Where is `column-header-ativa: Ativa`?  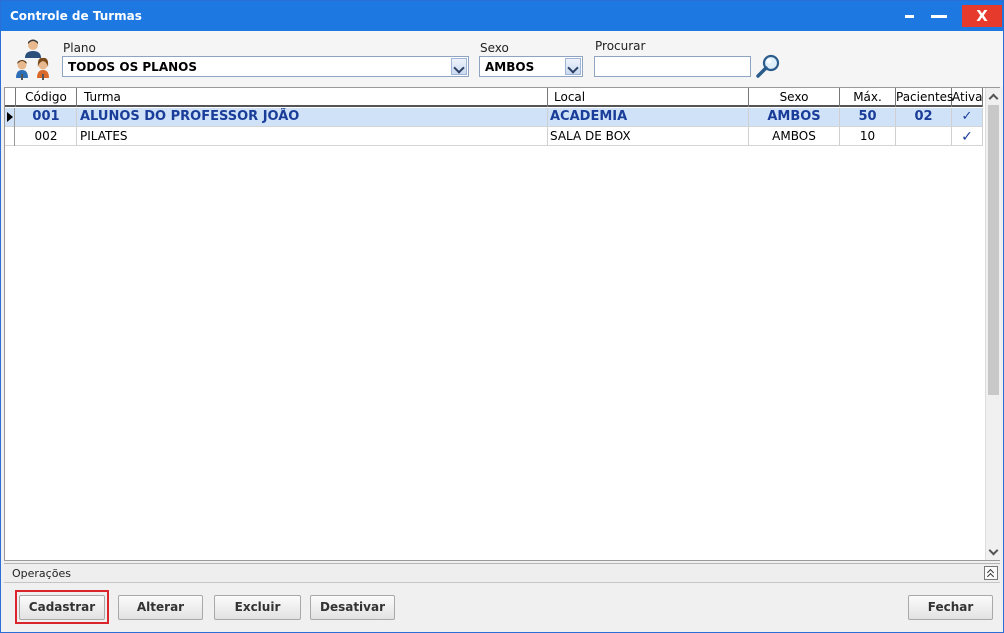 column-header-ativa: Ativa is located at coordinates (967, 97).